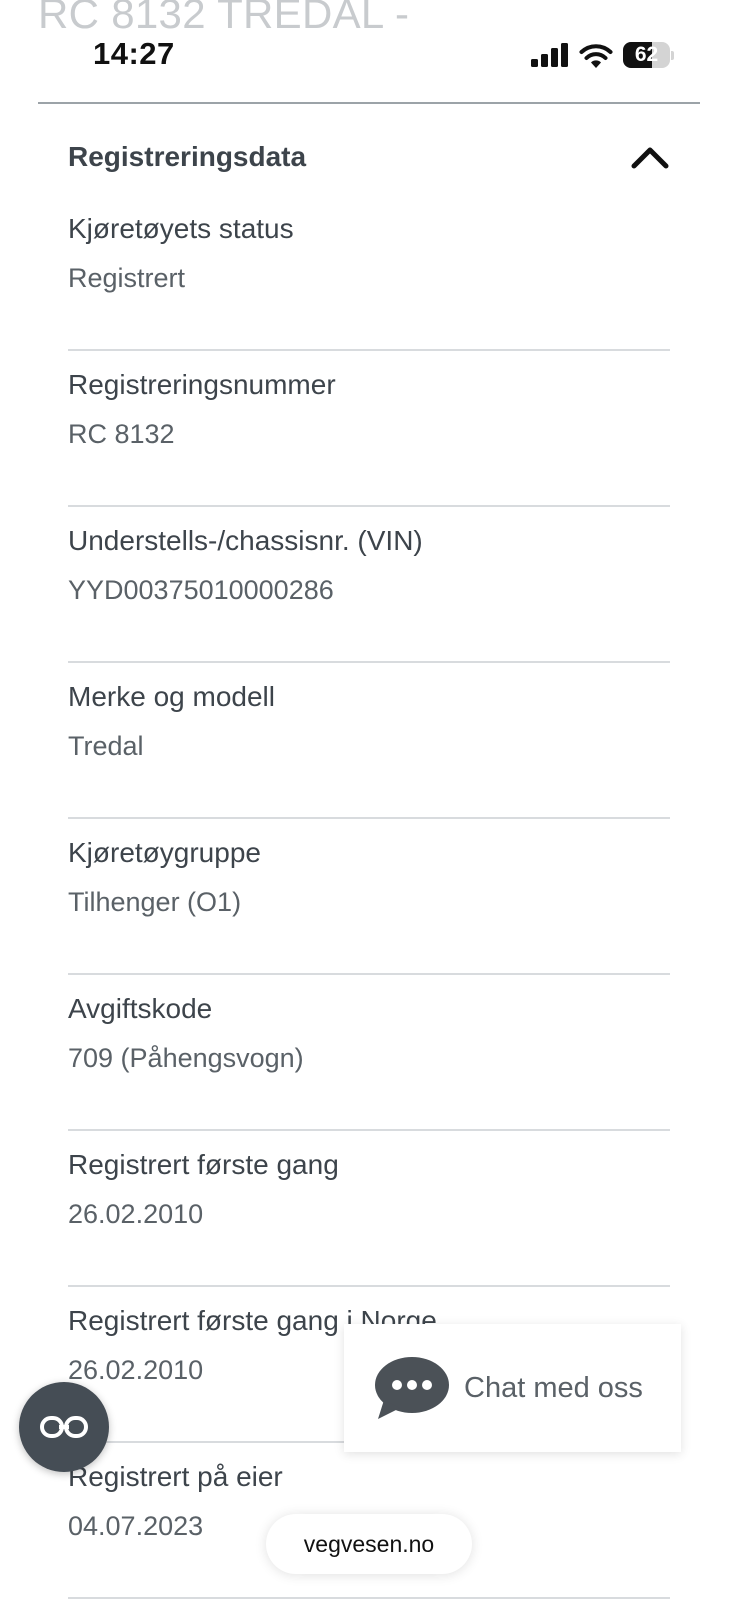  I want to click on field-label: Registreringsnummer, so click(202, 384).